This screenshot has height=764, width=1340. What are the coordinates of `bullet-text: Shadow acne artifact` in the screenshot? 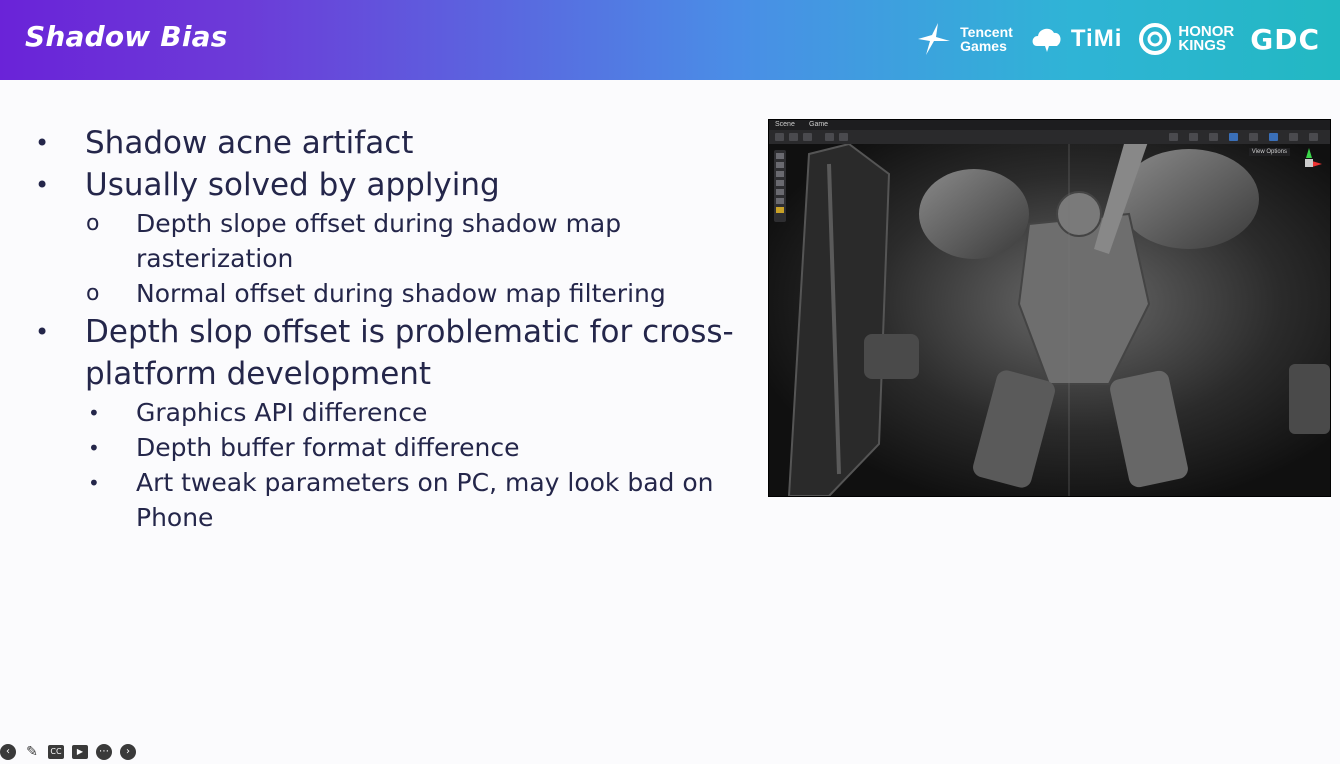 It's located at (249, 143).